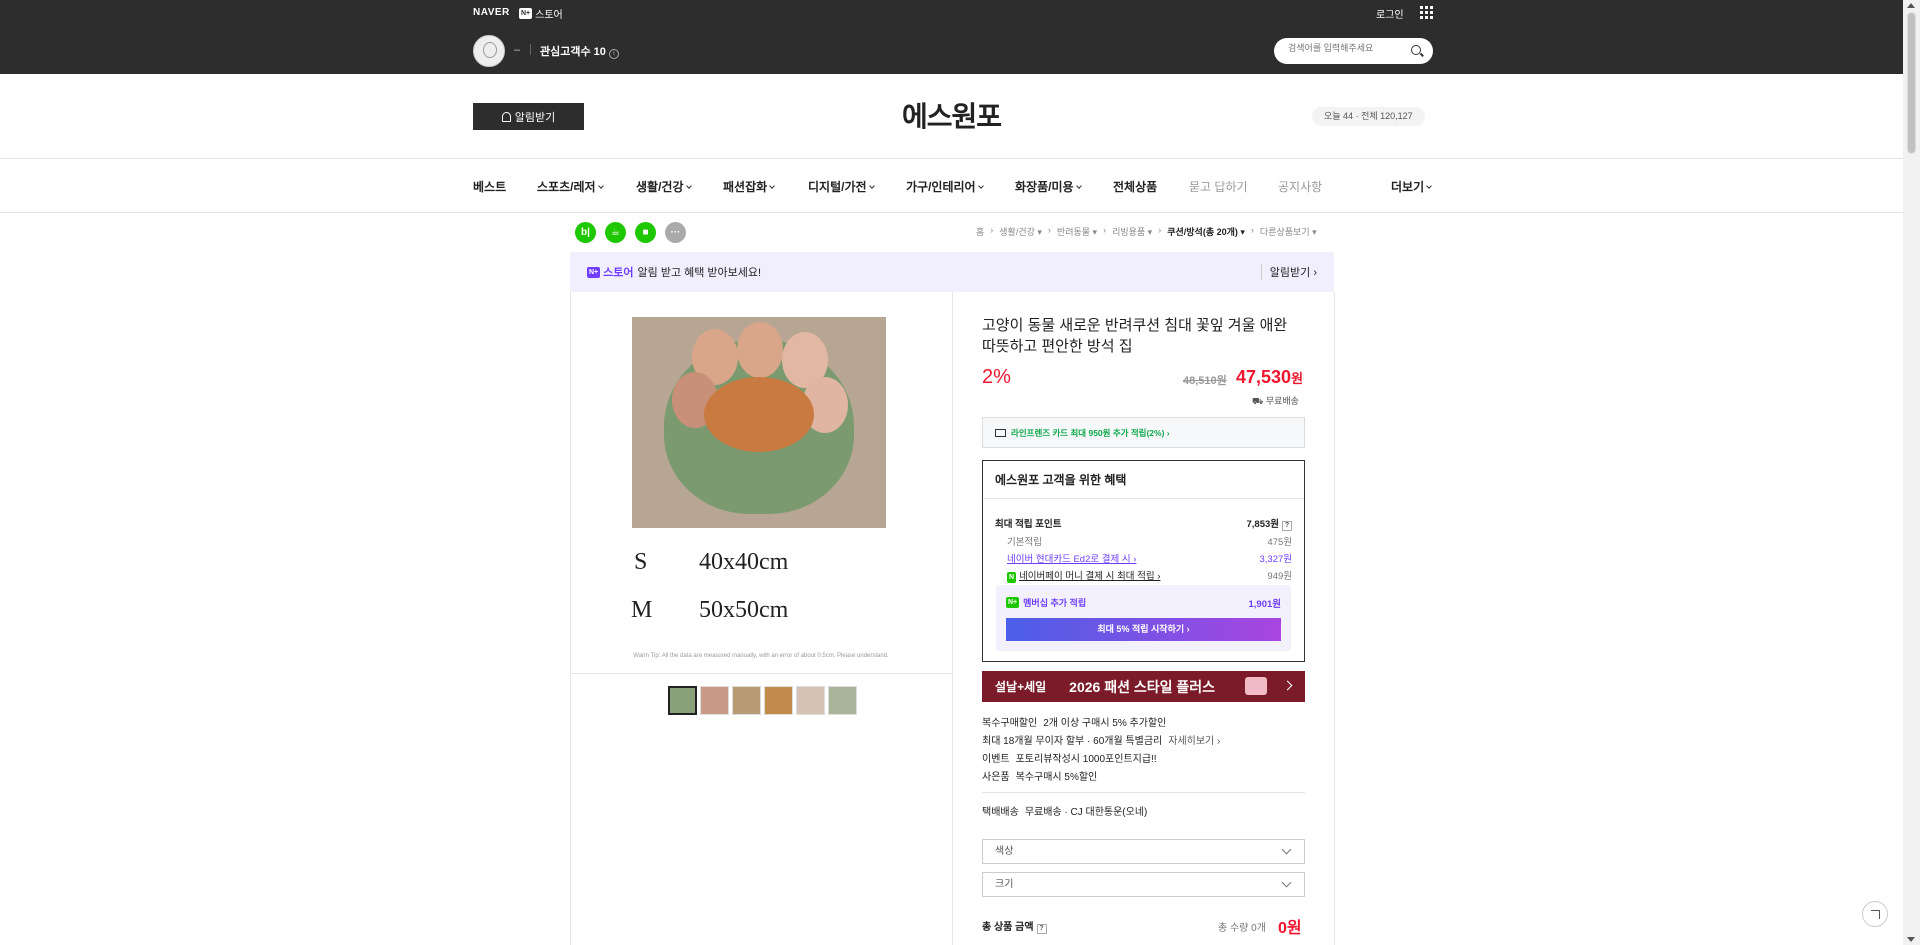 The width and height of the screenshot is (1920, 945). I want to click on membership-label-text: 멤버십 추가 적립, so click(1055, 603).